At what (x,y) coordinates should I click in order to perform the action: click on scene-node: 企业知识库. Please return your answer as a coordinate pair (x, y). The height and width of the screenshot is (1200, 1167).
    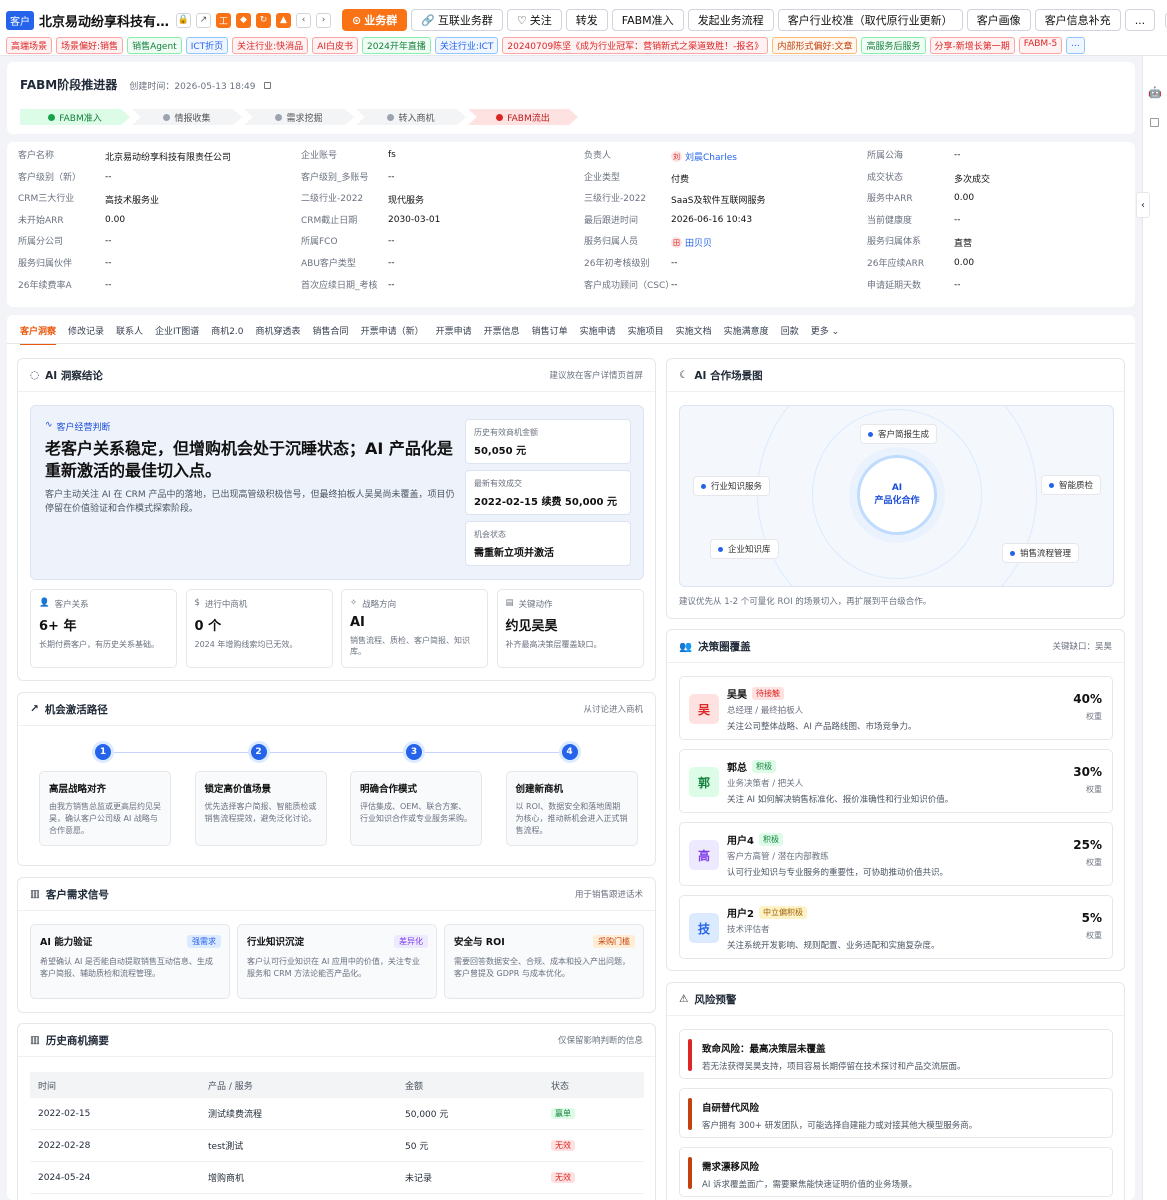
    Looking at the image, I should click on (744, 549).